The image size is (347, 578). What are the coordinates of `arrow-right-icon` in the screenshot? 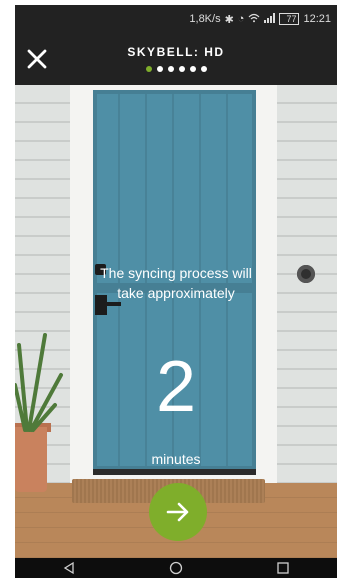 It's located at (177, 512).